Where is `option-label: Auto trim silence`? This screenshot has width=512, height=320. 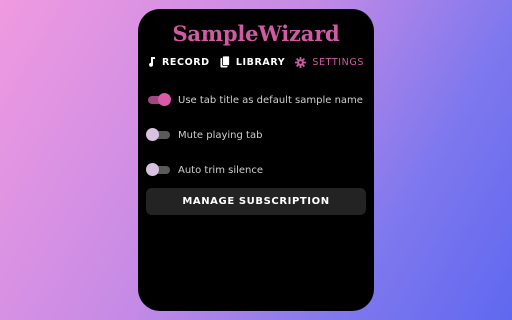 option-label: Auto trim silence is located at coordinates (221, 170).